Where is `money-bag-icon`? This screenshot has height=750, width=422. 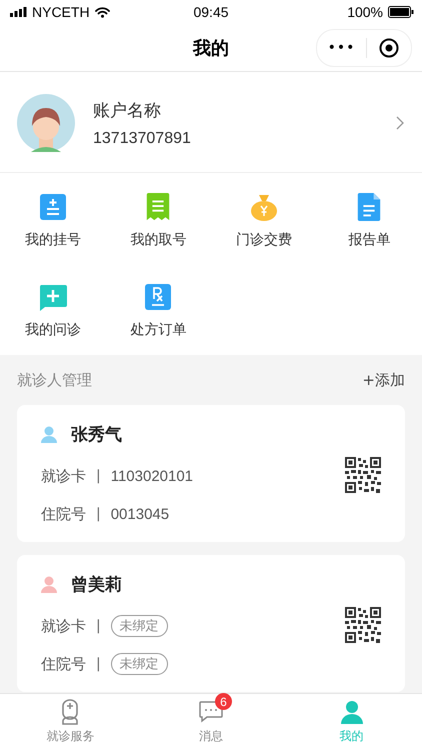 money-bag-icon is located at coordinates (264, 207).